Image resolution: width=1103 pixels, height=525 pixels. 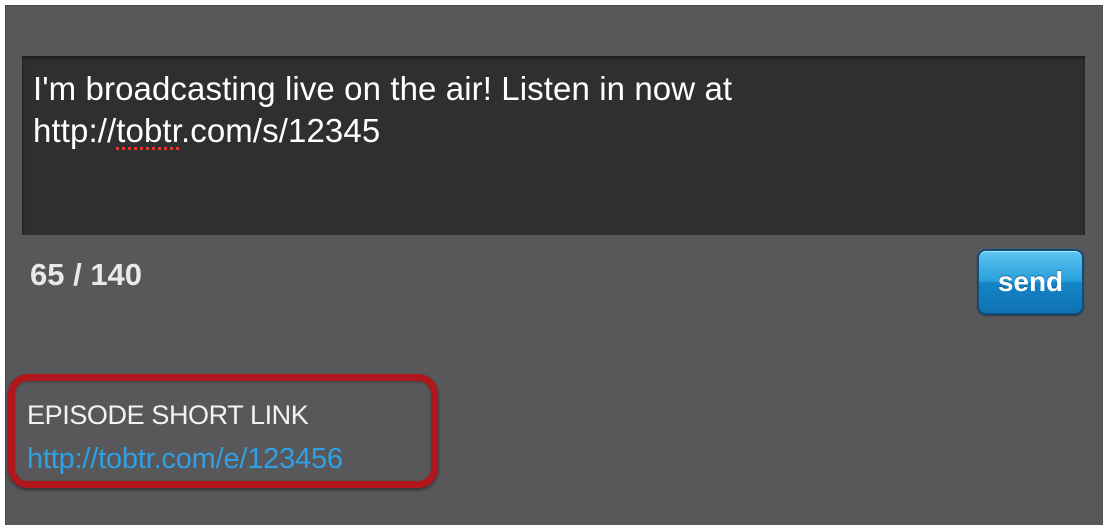 What do you see at coordinates (280, 130) in the screenshot?
I see `message-url-suffix: .com/s/12345` at bounding box center [280, 130].